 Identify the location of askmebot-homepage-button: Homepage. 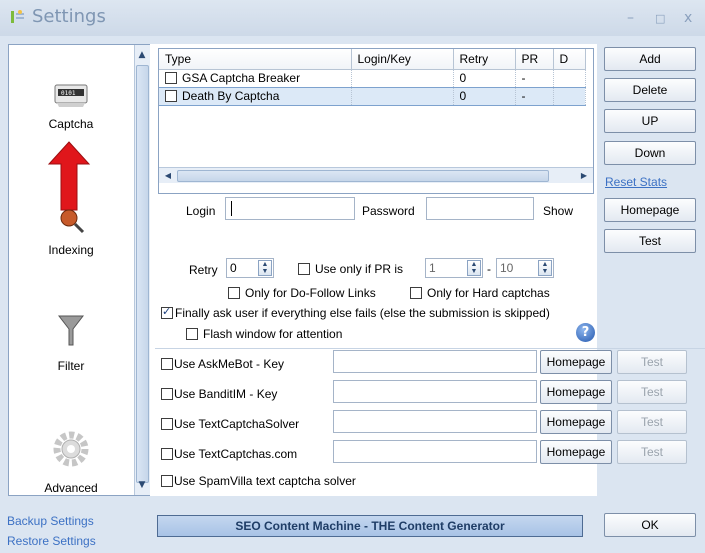
(576, 362).